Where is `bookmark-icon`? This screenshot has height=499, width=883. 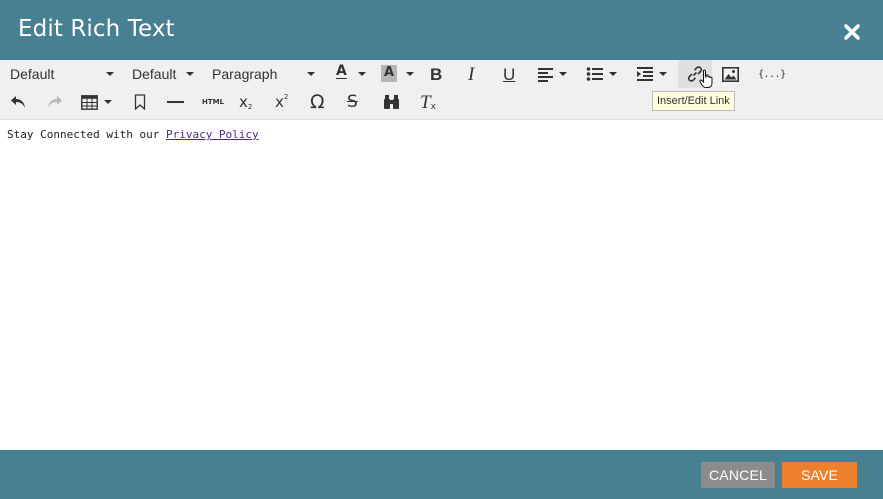 bookmark-icon is located at coordinates (140, 102).